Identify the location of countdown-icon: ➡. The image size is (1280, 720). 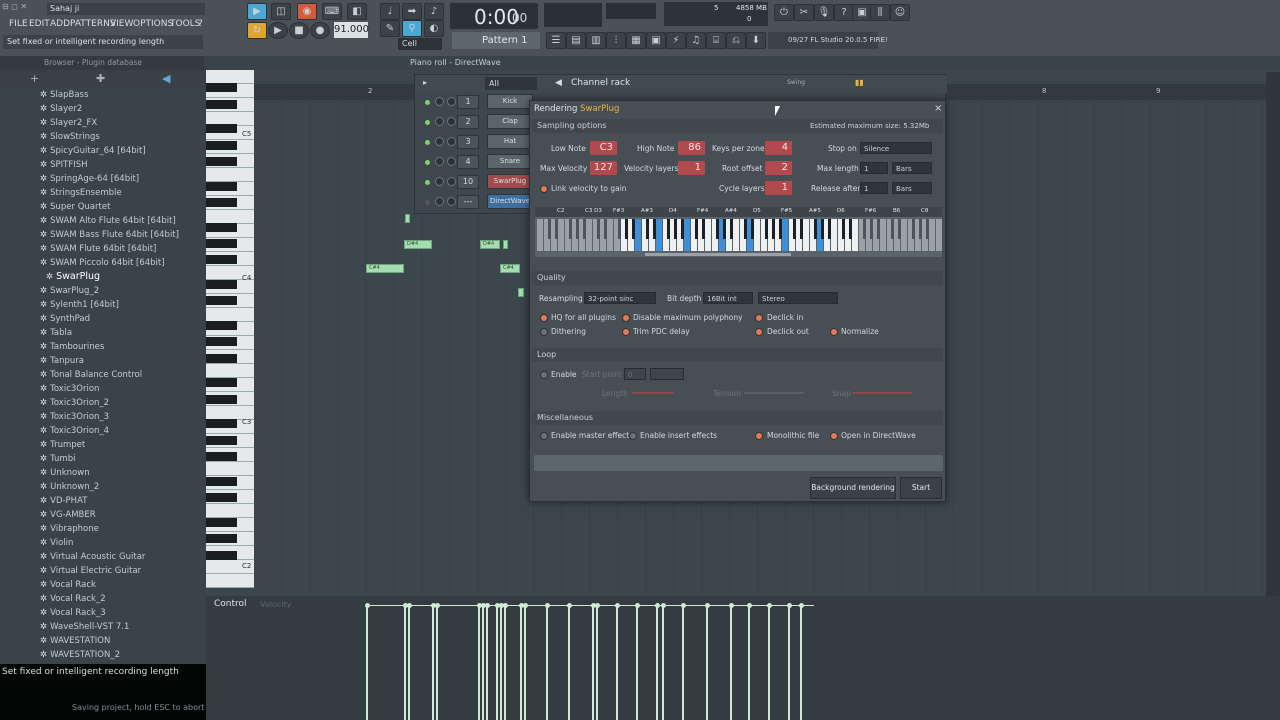
(412, 11).